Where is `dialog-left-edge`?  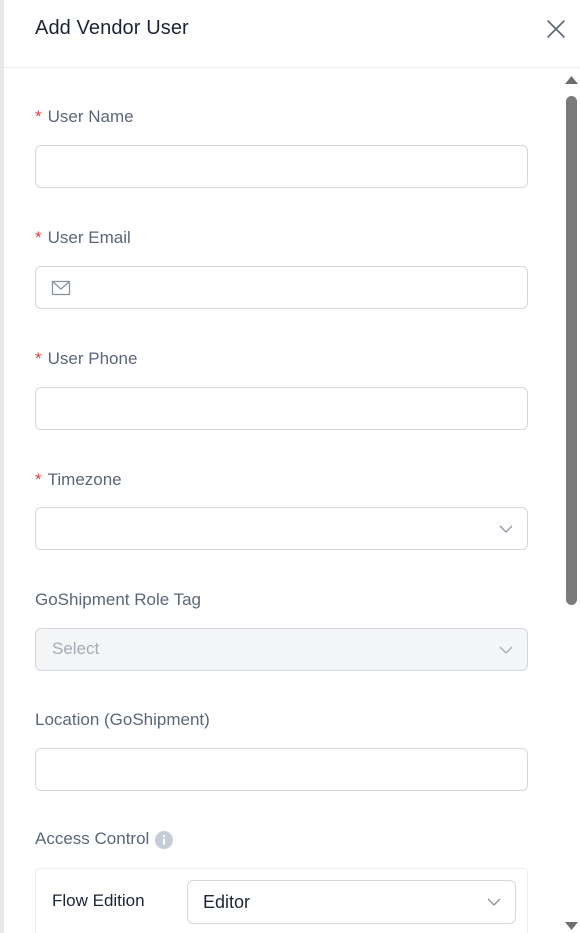
dialog-left-edge is located at coordinates (2, 466).